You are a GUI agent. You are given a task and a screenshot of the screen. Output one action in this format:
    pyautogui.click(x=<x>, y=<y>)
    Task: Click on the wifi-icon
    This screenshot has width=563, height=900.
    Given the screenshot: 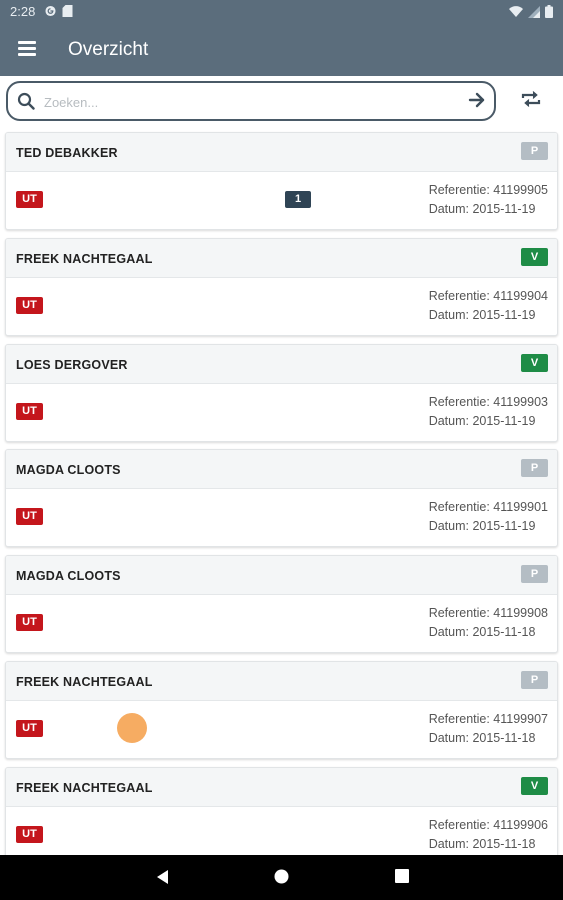 What is the action you would take?
    pyautogui.click(x=516, y=11)
    